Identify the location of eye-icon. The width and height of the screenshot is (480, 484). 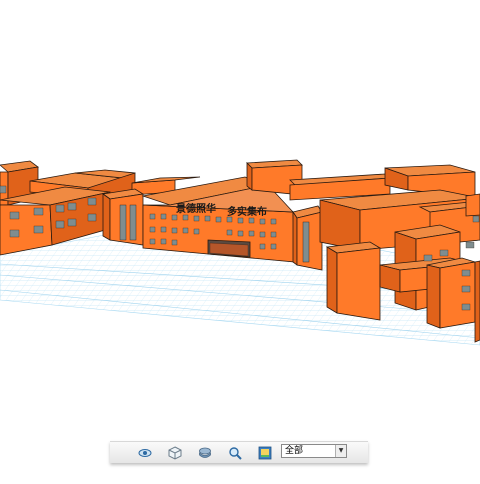
(145, 452).